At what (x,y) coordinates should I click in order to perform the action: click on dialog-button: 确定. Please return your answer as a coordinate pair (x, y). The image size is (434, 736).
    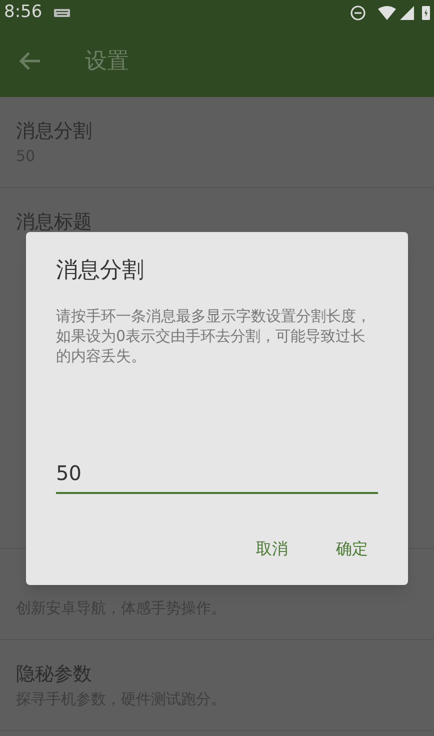
    Looking at the image, I should click on (352, 549).